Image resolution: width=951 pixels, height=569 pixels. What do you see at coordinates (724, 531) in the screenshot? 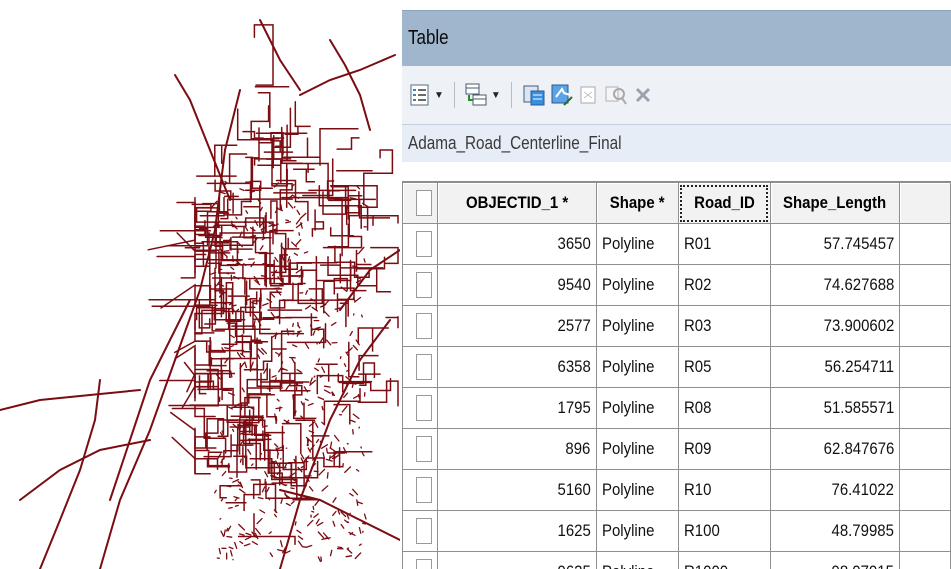
I see `cell-road-id: R100` at bounding box center [724, 531].